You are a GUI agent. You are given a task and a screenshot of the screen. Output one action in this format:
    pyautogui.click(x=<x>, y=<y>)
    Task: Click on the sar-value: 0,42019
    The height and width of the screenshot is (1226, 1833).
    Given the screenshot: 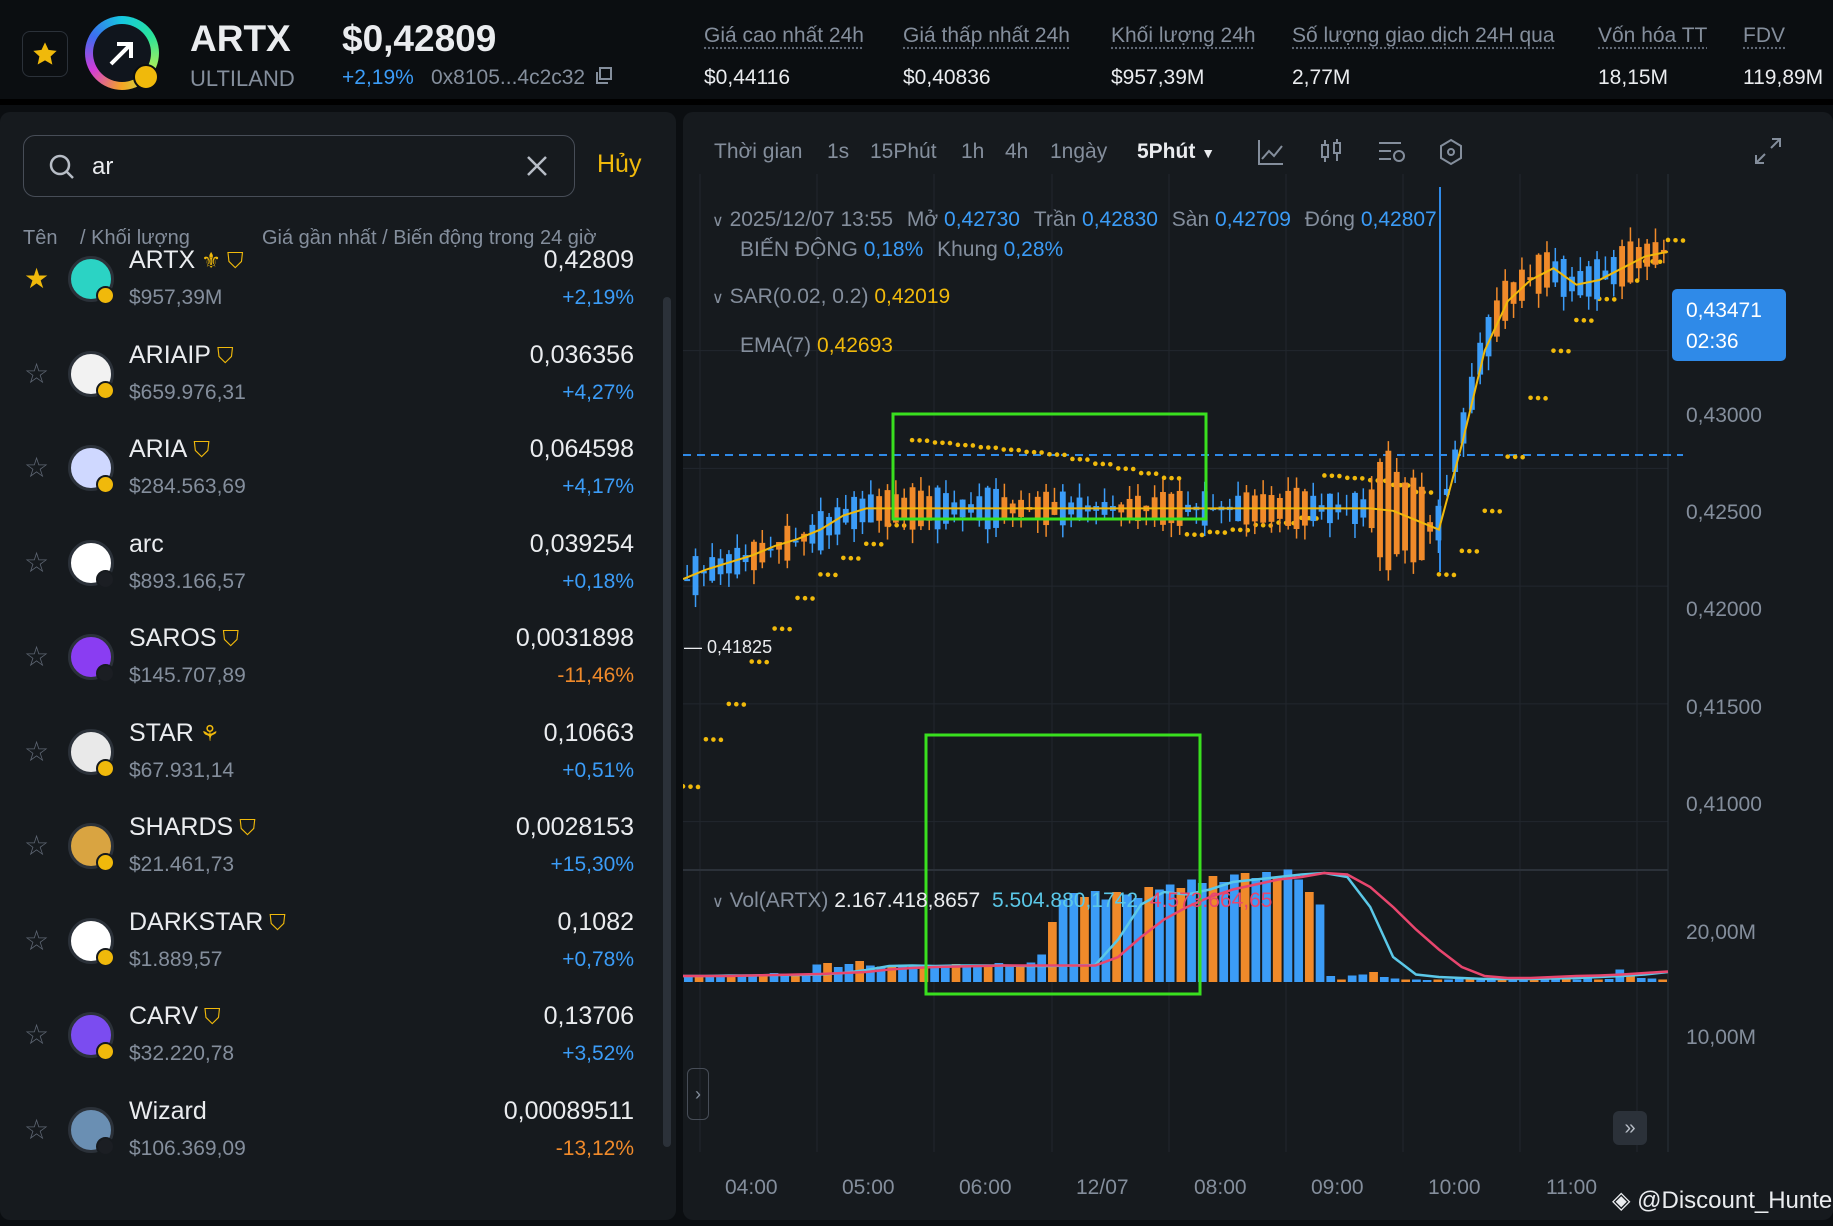 What is the action you would take?
    pyautogui.click(x=912, y=296)
    